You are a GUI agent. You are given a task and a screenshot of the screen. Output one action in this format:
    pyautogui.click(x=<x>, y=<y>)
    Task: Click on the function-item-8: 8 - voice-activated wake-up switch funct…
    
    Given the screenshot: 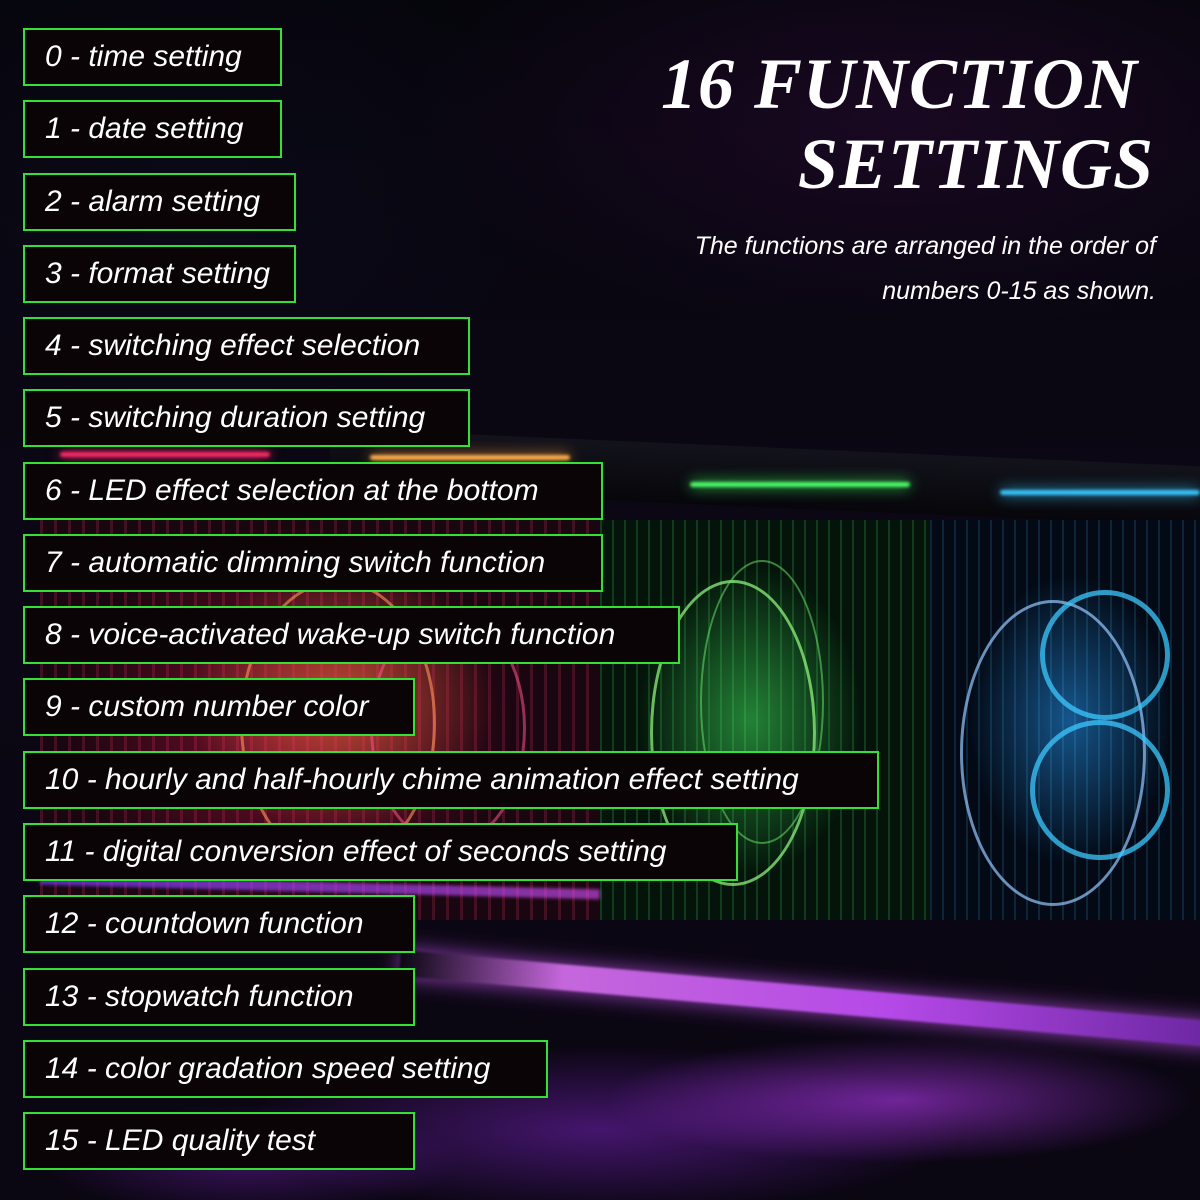 What is the action you would take?
    pyautogui.click(x=351, y=635)
    